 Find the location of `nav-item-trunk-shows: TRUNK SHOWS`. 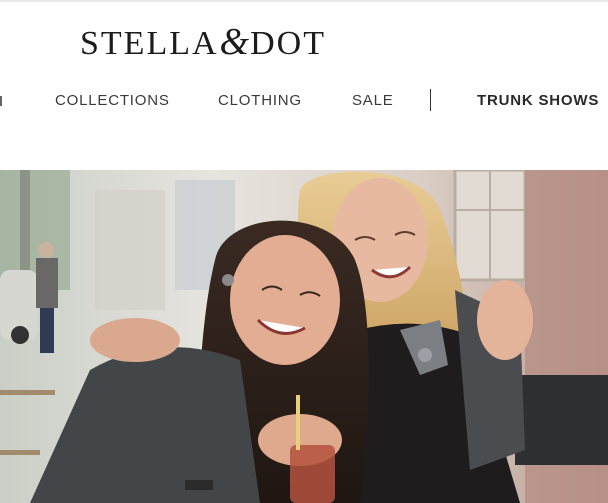

nav-item-trunk-shows: TRUNK SHOWS is located at coordinates (538, 100).